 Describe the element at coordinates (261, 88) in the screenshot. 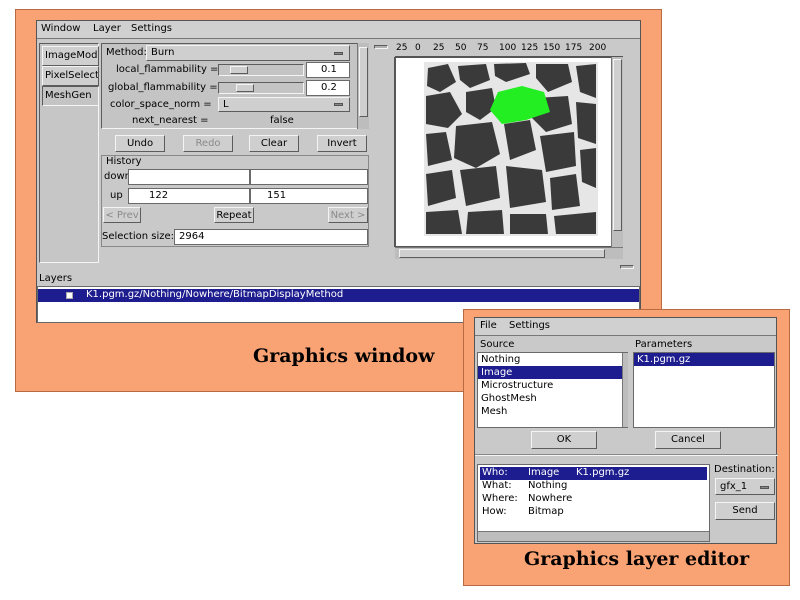

I see `global-flammability-slider` at that location.